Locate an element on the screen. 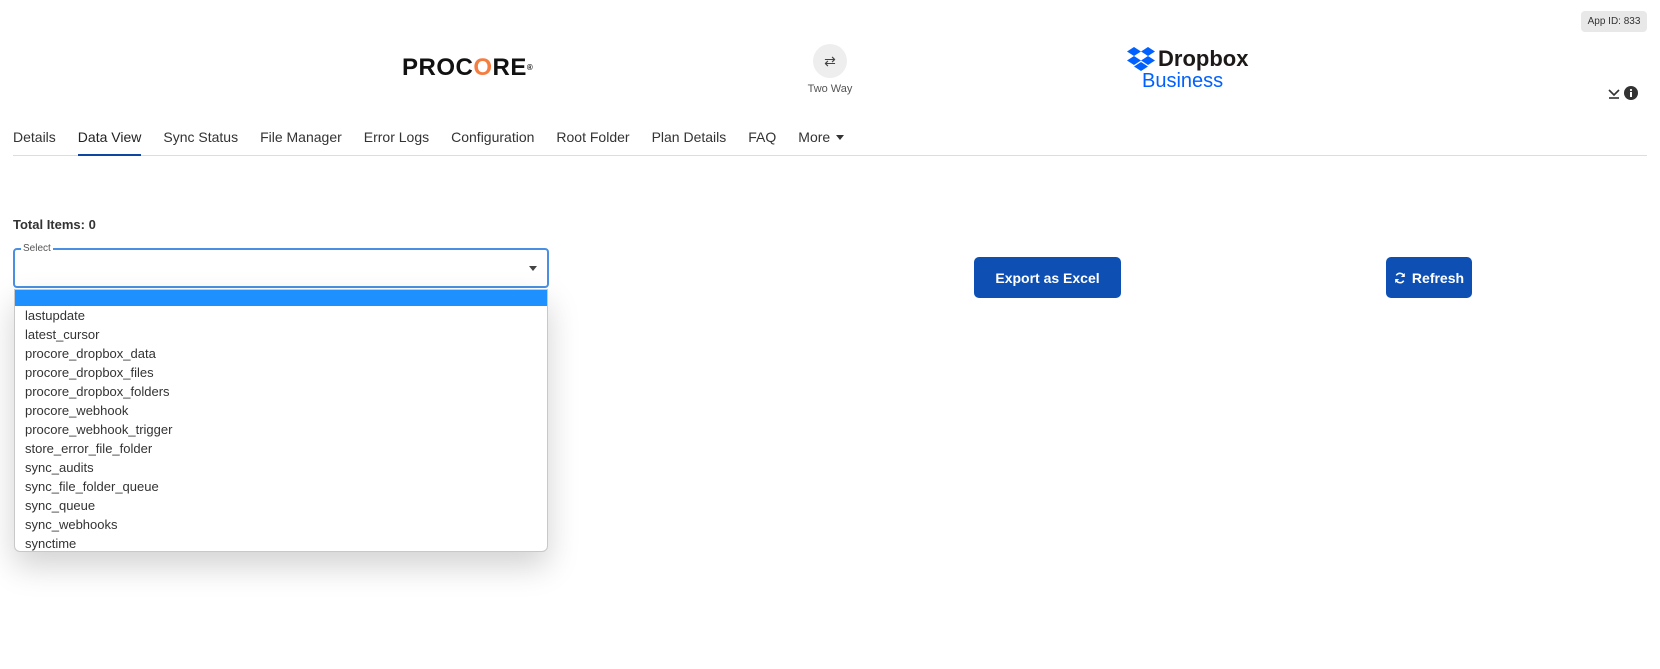  chevron-down-icon is located at coordinates (840, 137).